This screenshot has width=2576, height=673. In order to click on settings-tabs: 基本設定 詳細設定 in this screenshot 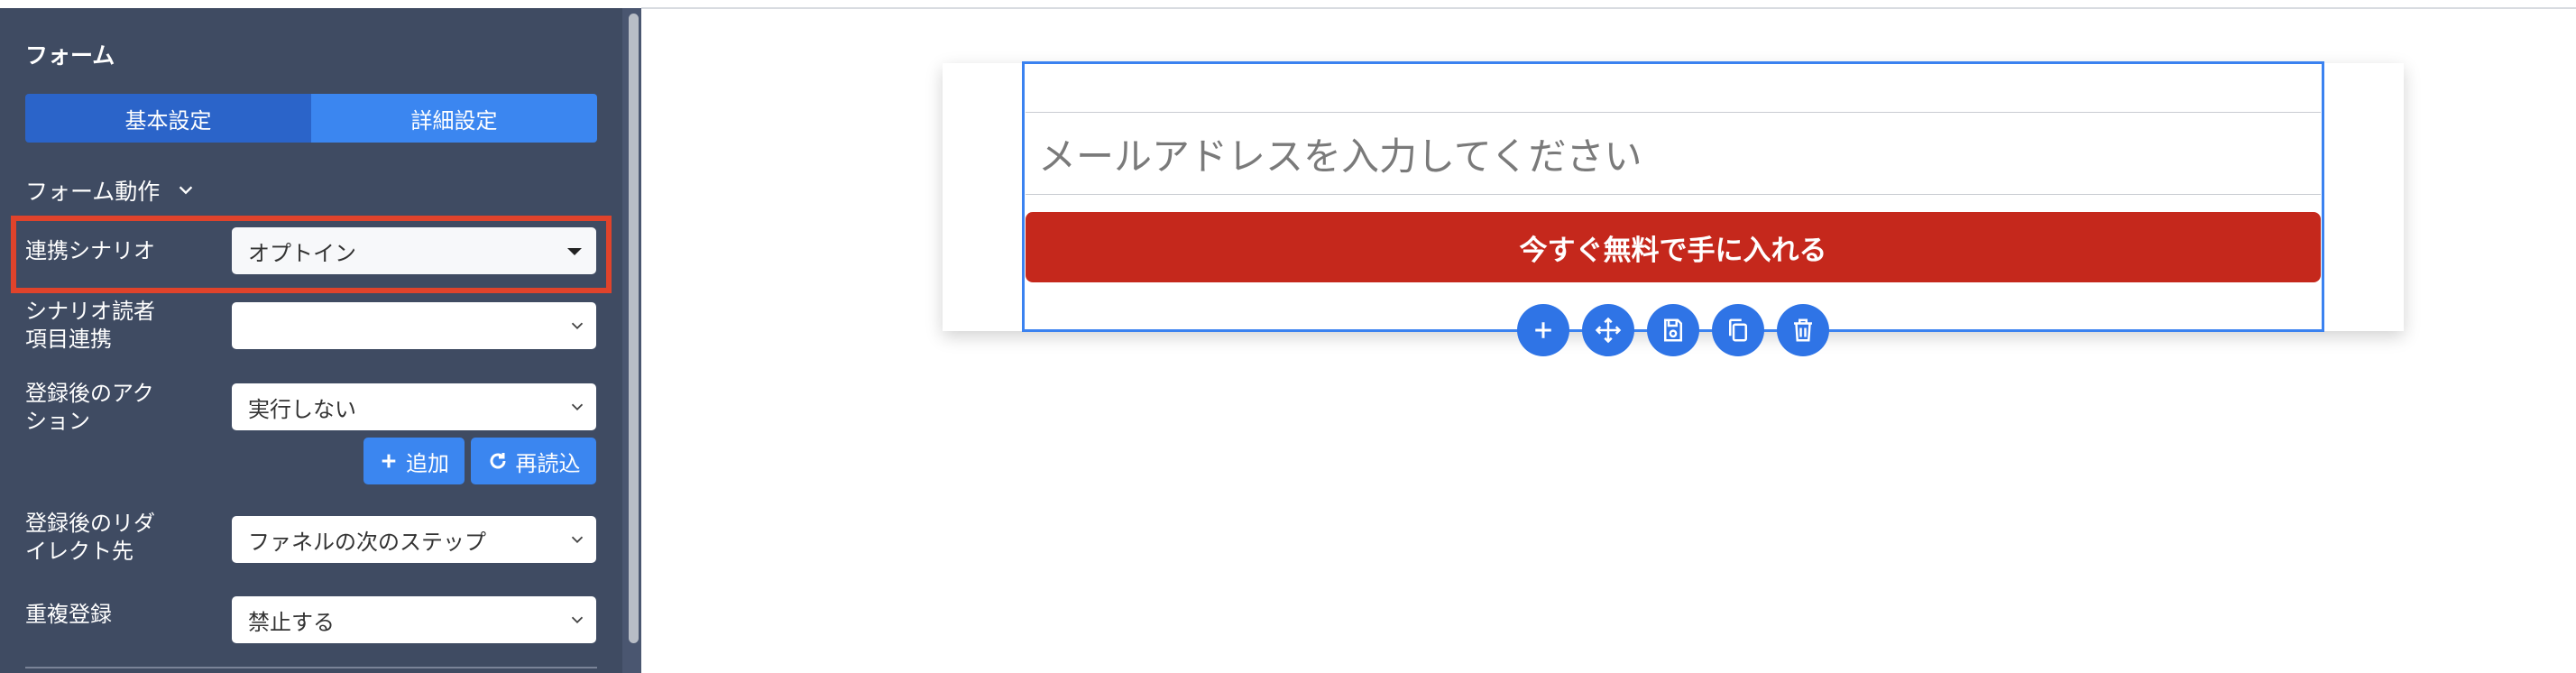, I will do `click(311, 119)`.